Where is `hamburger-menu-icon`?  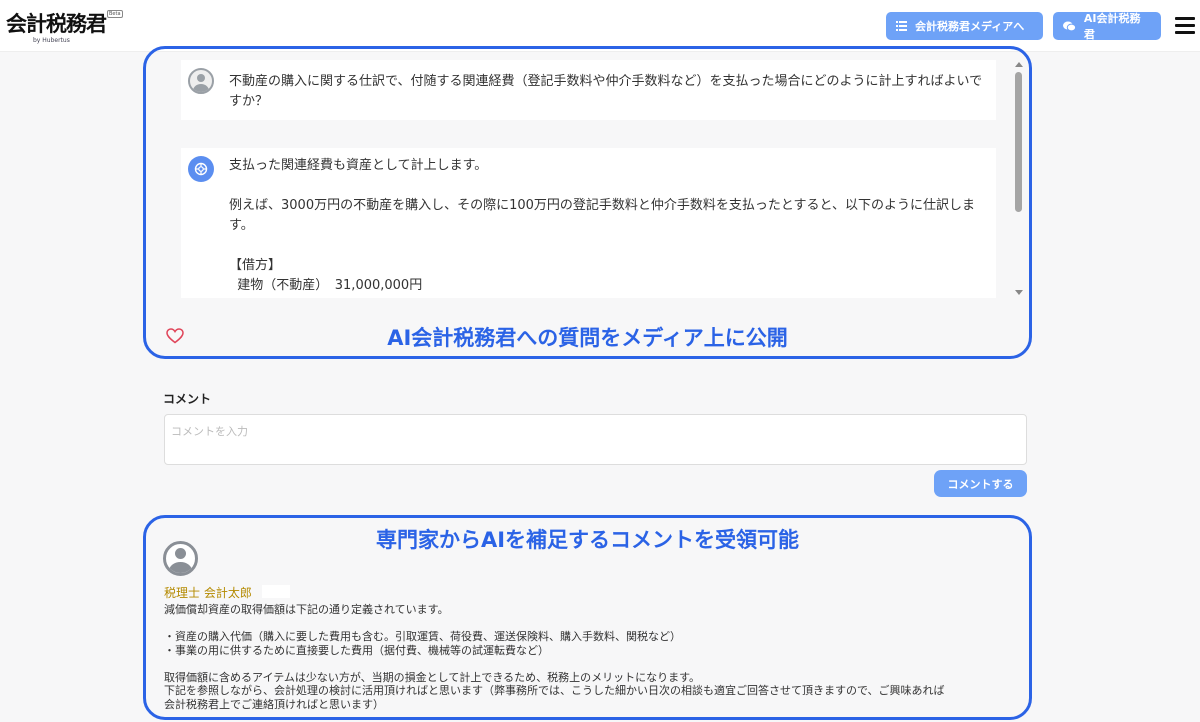
hamburger-menu-icon is located at coordinates (1185, 25).